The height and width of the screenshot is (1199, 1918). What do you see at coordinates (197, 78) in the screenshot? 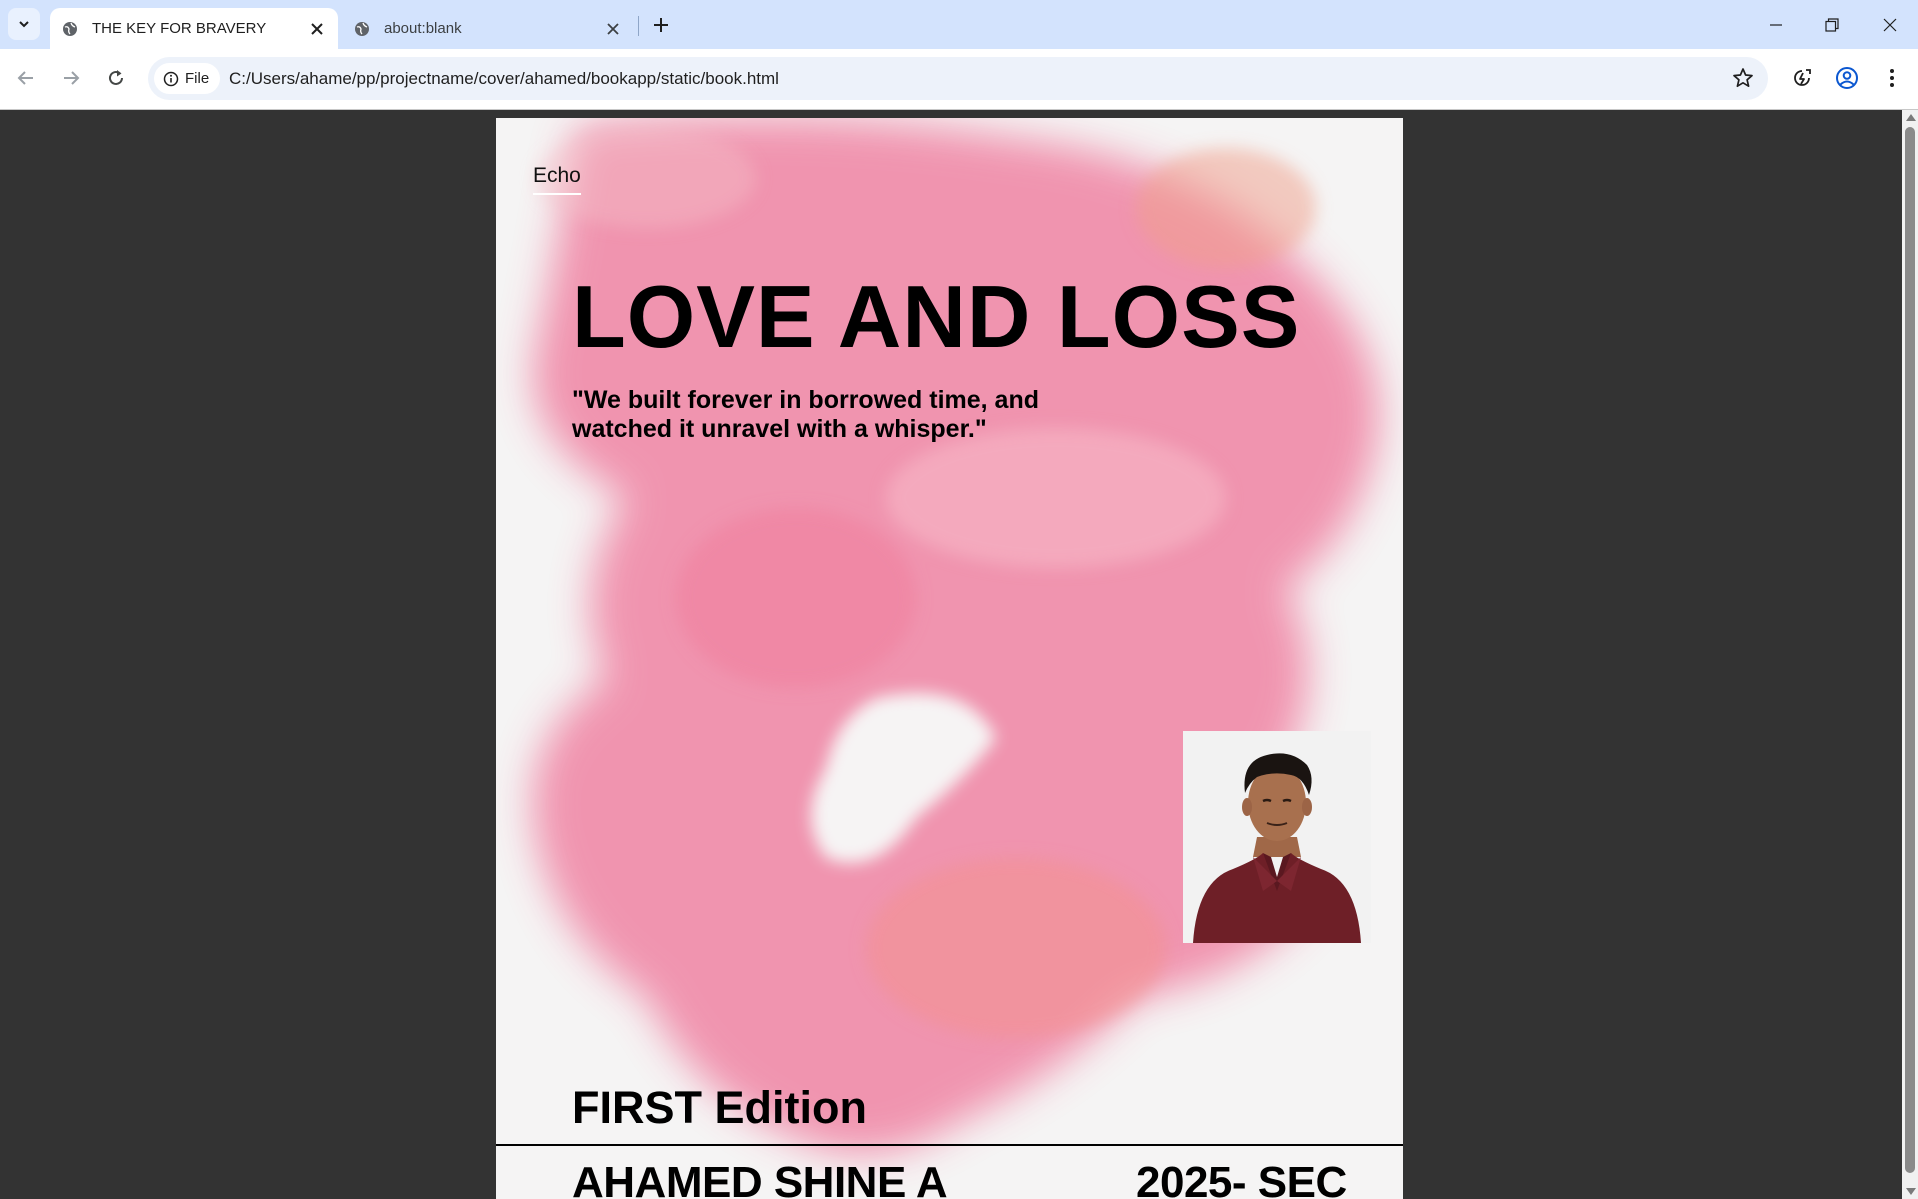
I see `site-info-label: File` at bounding box center [197, 78].